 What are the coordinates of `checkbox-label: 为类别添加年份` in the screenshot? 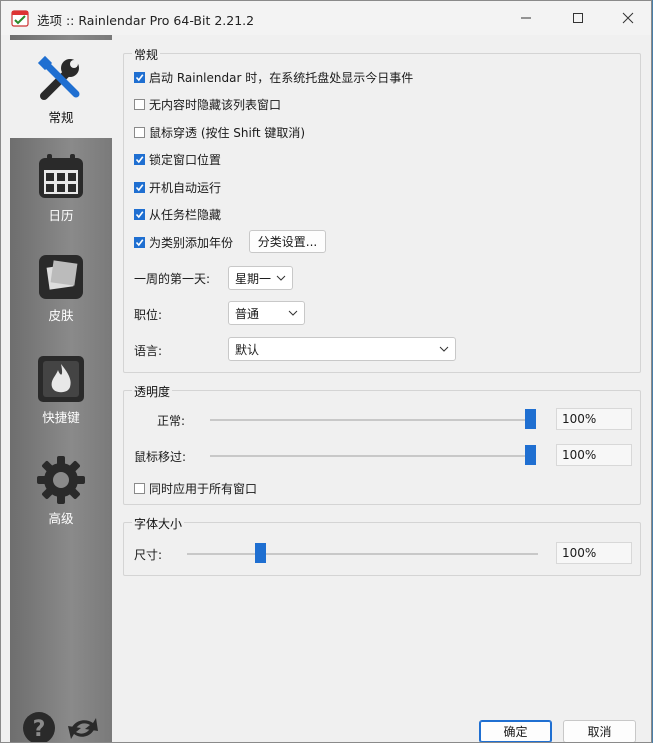 It's located at (191, 242).